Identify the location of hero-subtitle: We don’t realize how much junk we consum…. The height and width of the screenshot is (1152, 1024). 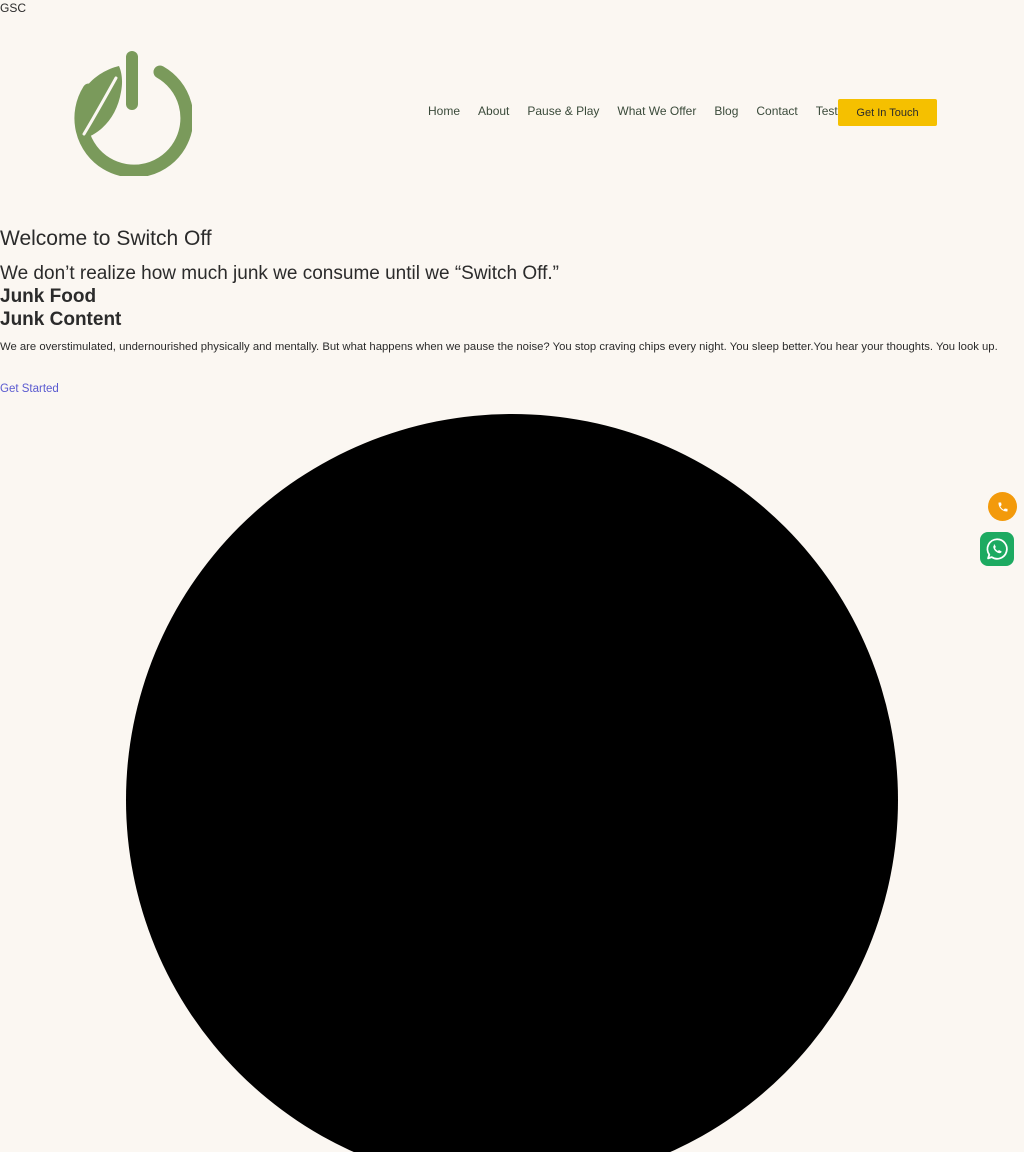
(279, 273).